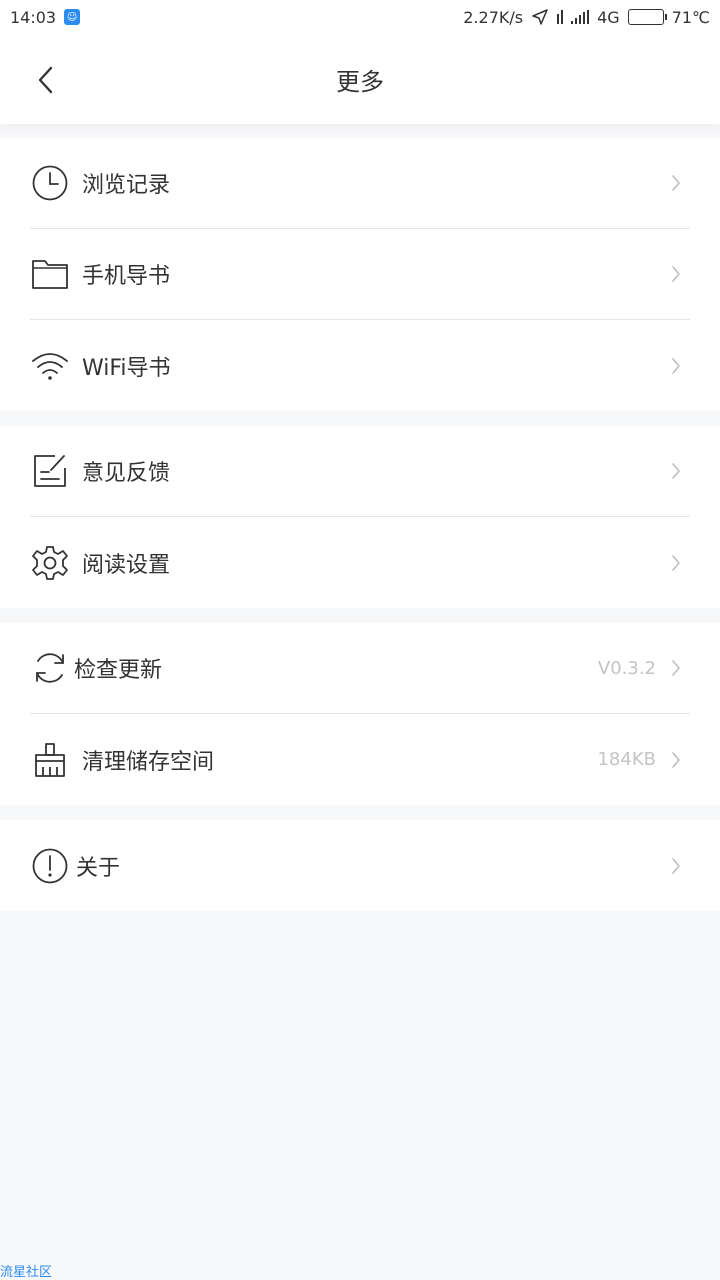 This screenshot has width=720, height=1280. I want to click on menu-item-about: 关于, so click(360, 865).